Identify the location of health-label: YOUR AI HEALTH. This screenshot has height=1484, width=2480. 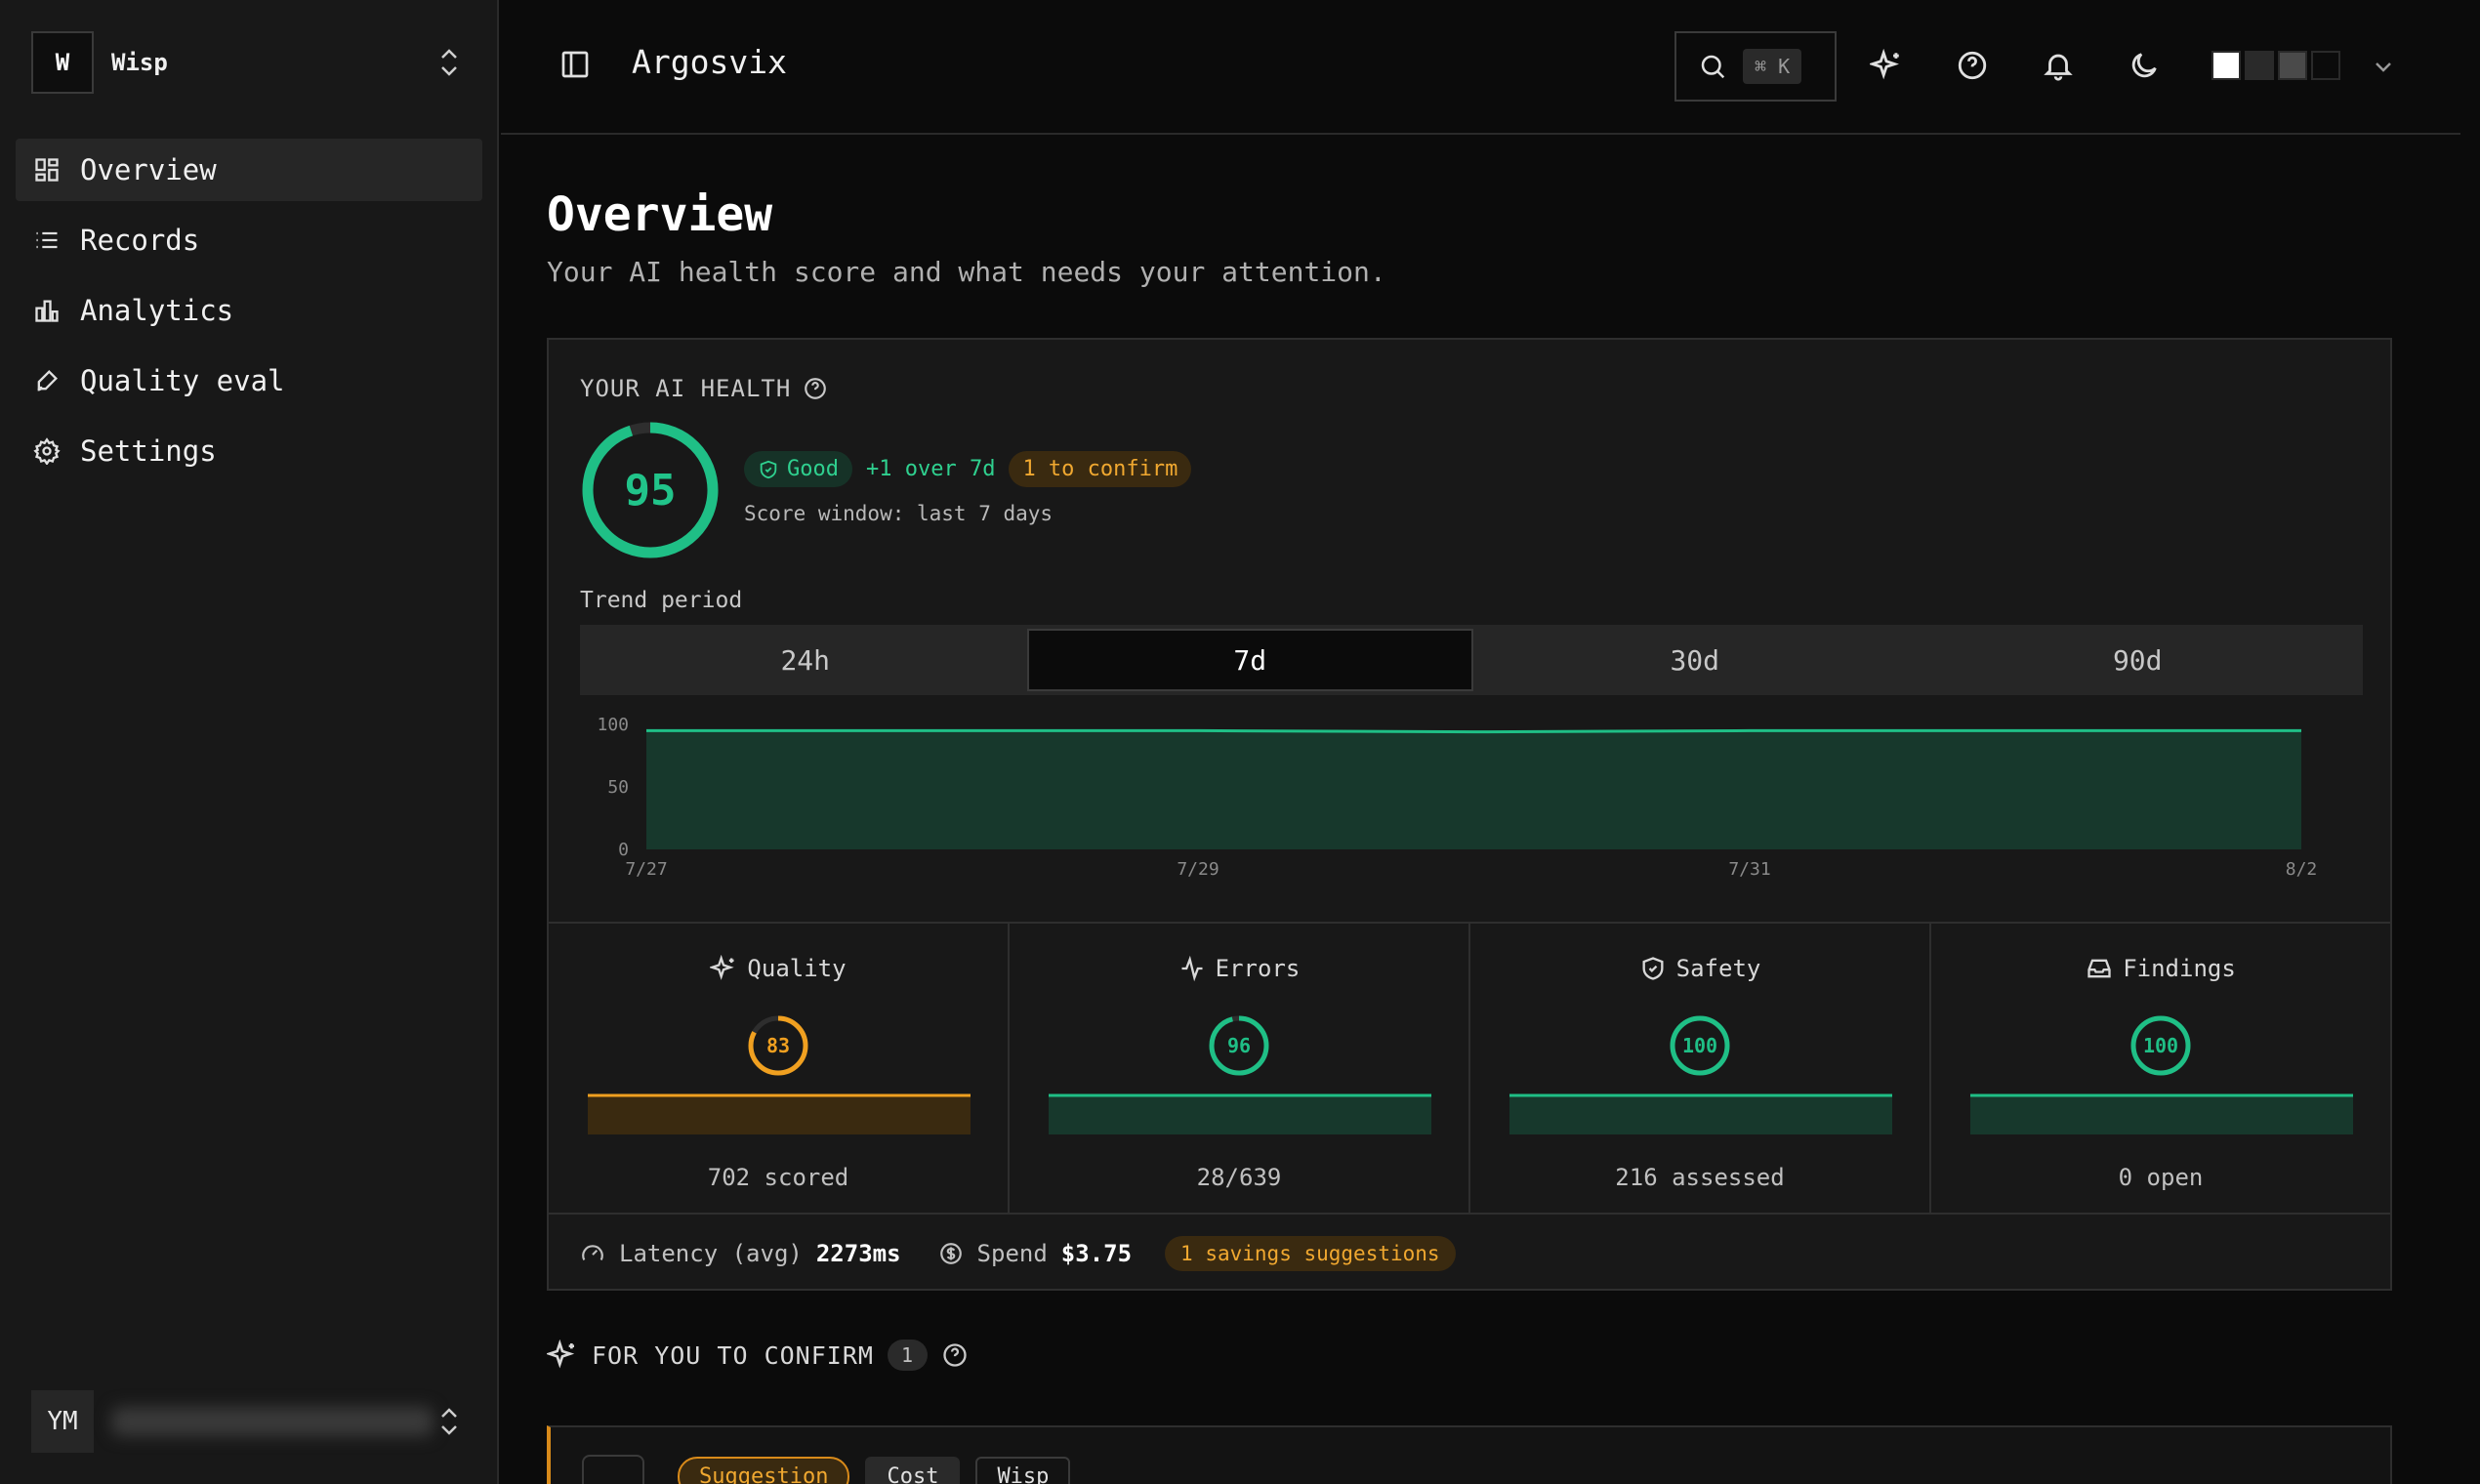
(704, 389).